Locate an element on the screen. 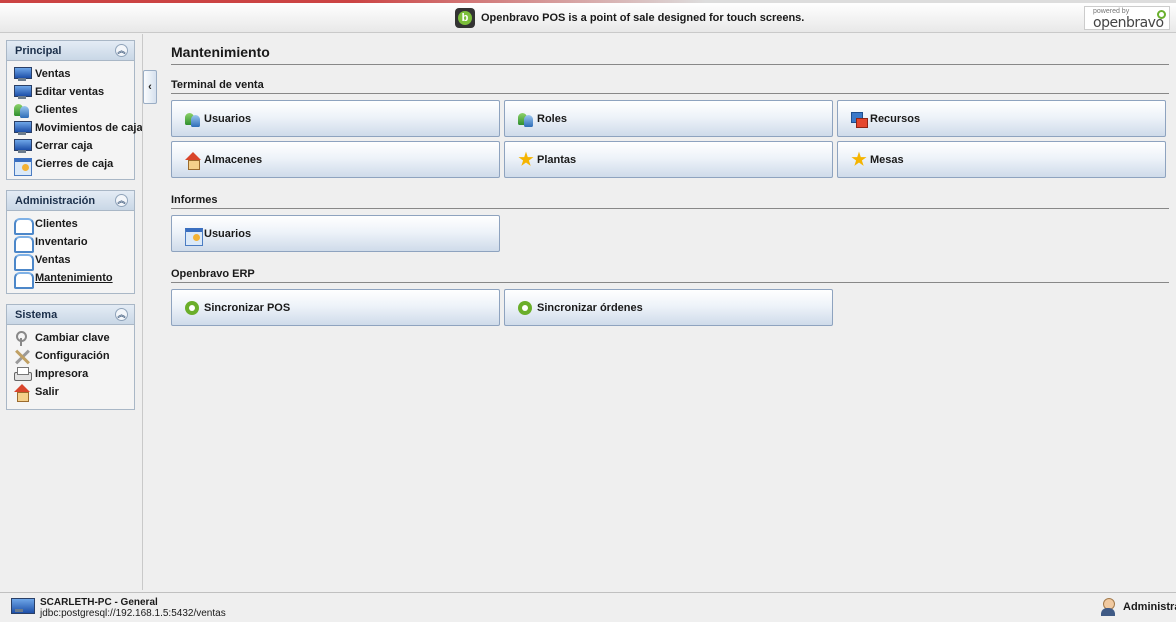 The image size is (1176, 622). sidebar-item-cambiar-clave: Cambiar clave is located at coordinates (73, 338).